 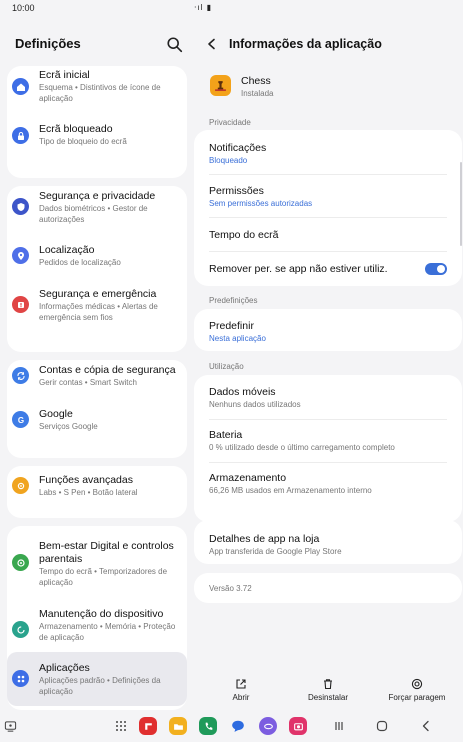 What do you see at coordinates (257, 93) in the screenshot?
I see `app-status: Instalada` at bounding box center [257, 93].